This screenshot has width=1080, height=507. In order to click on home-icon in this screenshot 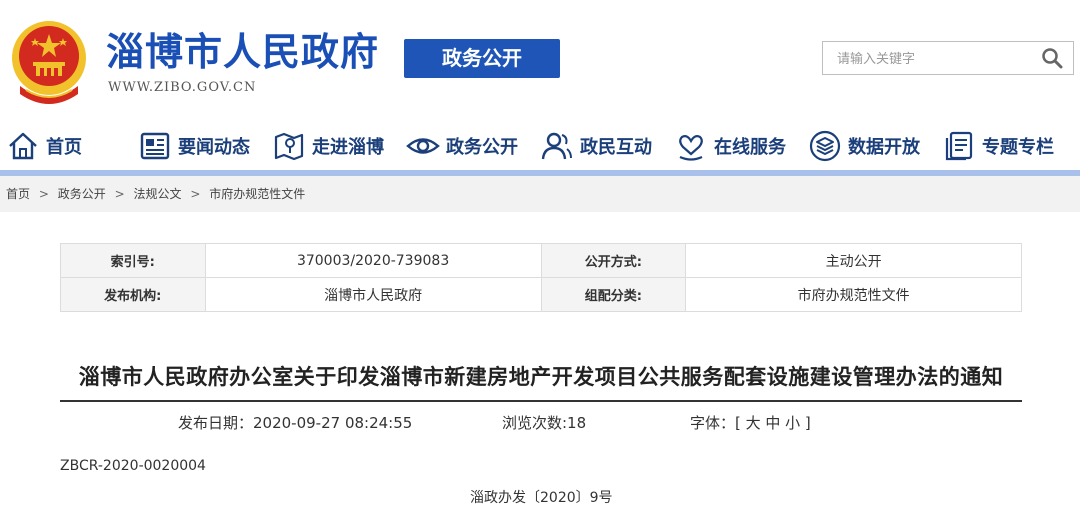, I will do `click(23, 146)`.